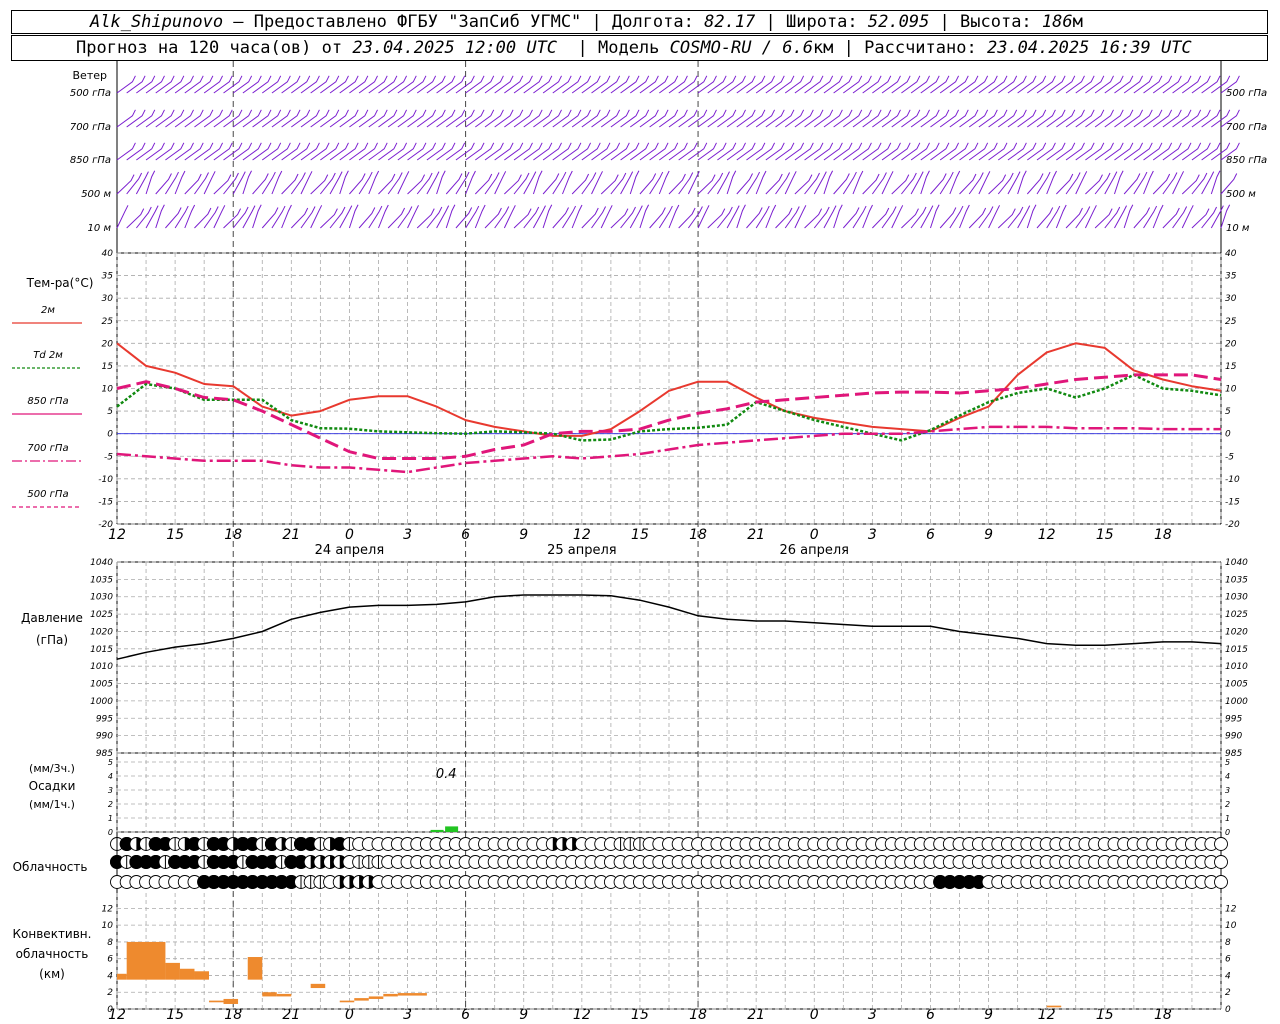  I want to click on x-tick-label-top: 3, so click(872, 535).